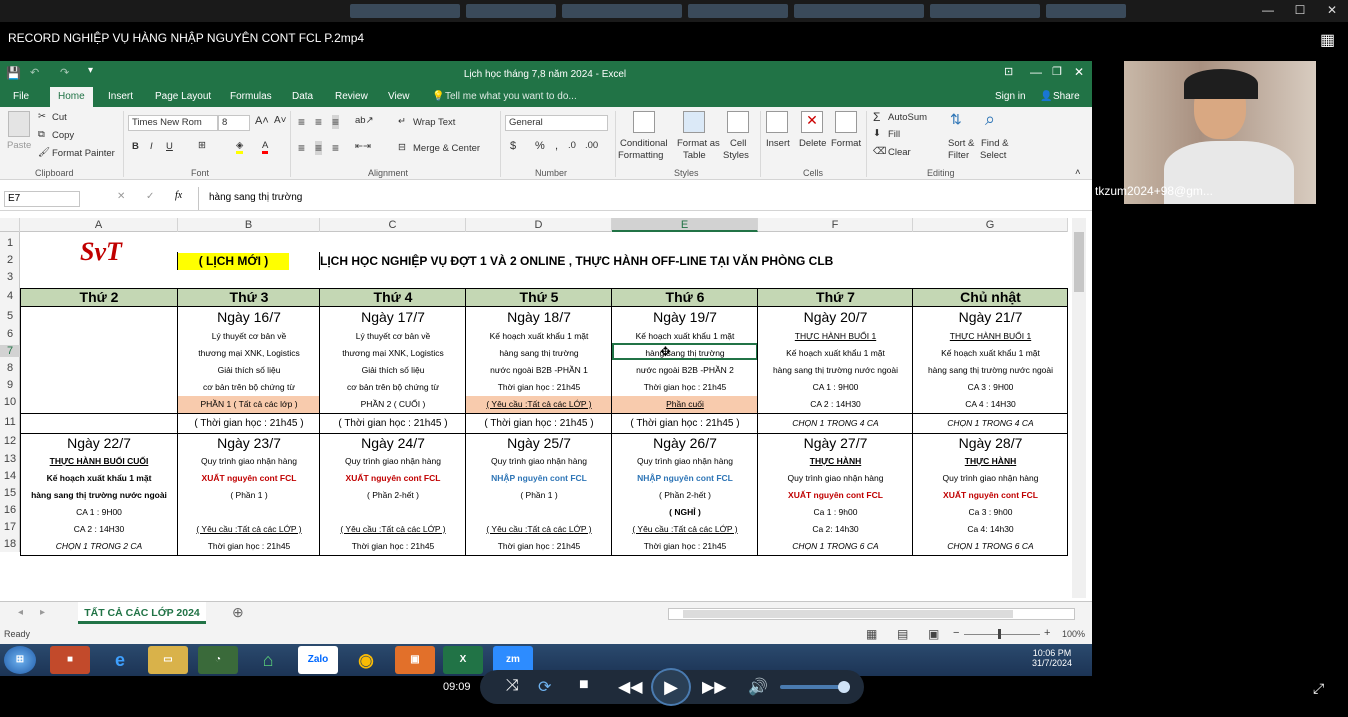 This screenshot has width=1348, height=717. I want to click on day-header: Chủ nhật, so click(990, 297).